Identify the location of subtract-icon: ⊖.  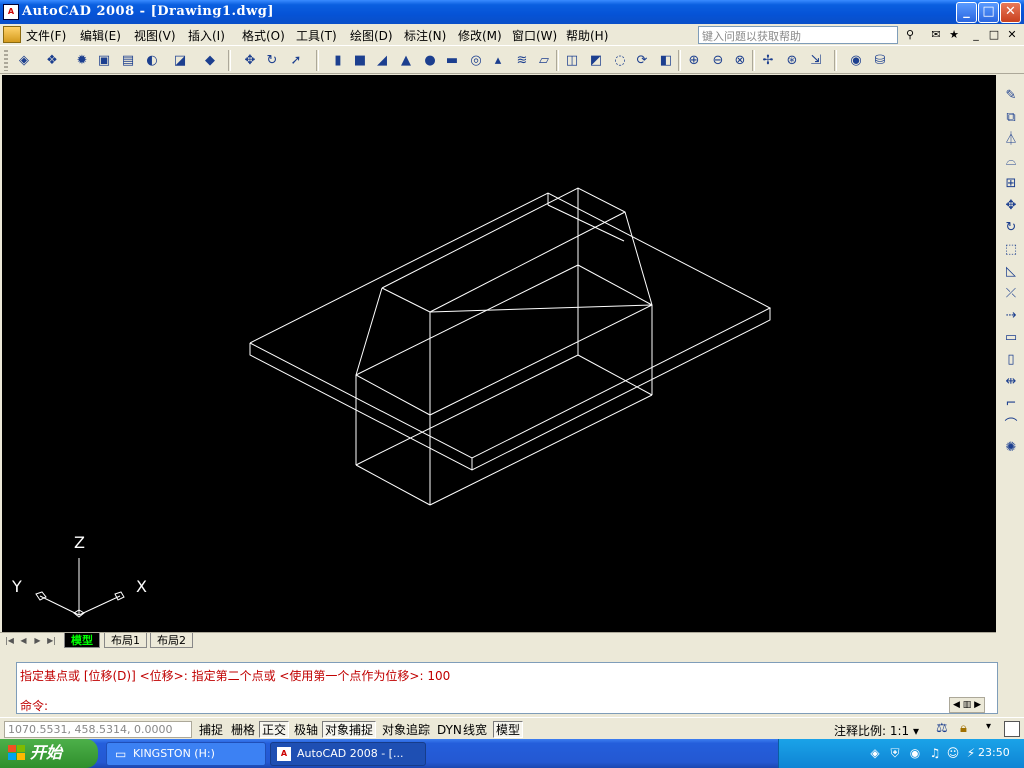
(718, 60).